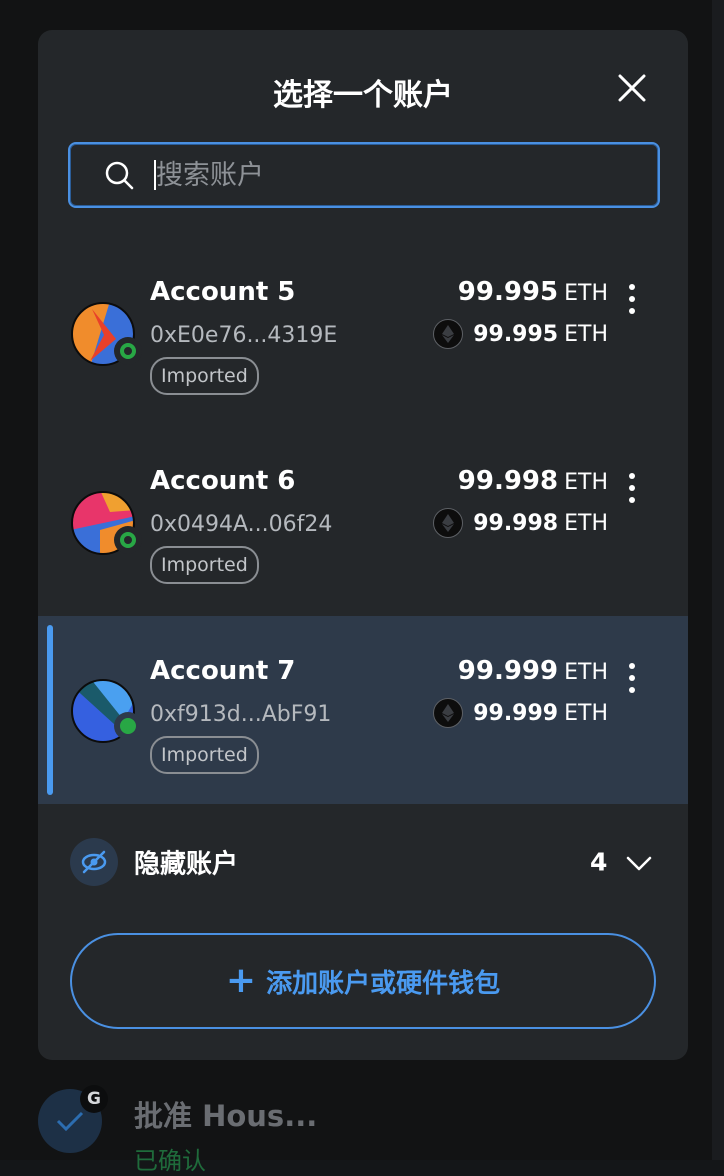  What do you see at coordinates (94, 1099) in the screenshot?
I see `activity-badge: G` at bounding box center [94, 1099].